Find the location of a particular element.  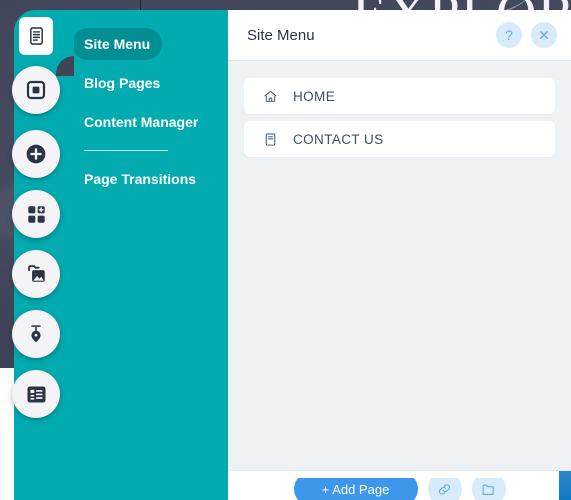

rail-item-pages is located at coordinates (36, 36).